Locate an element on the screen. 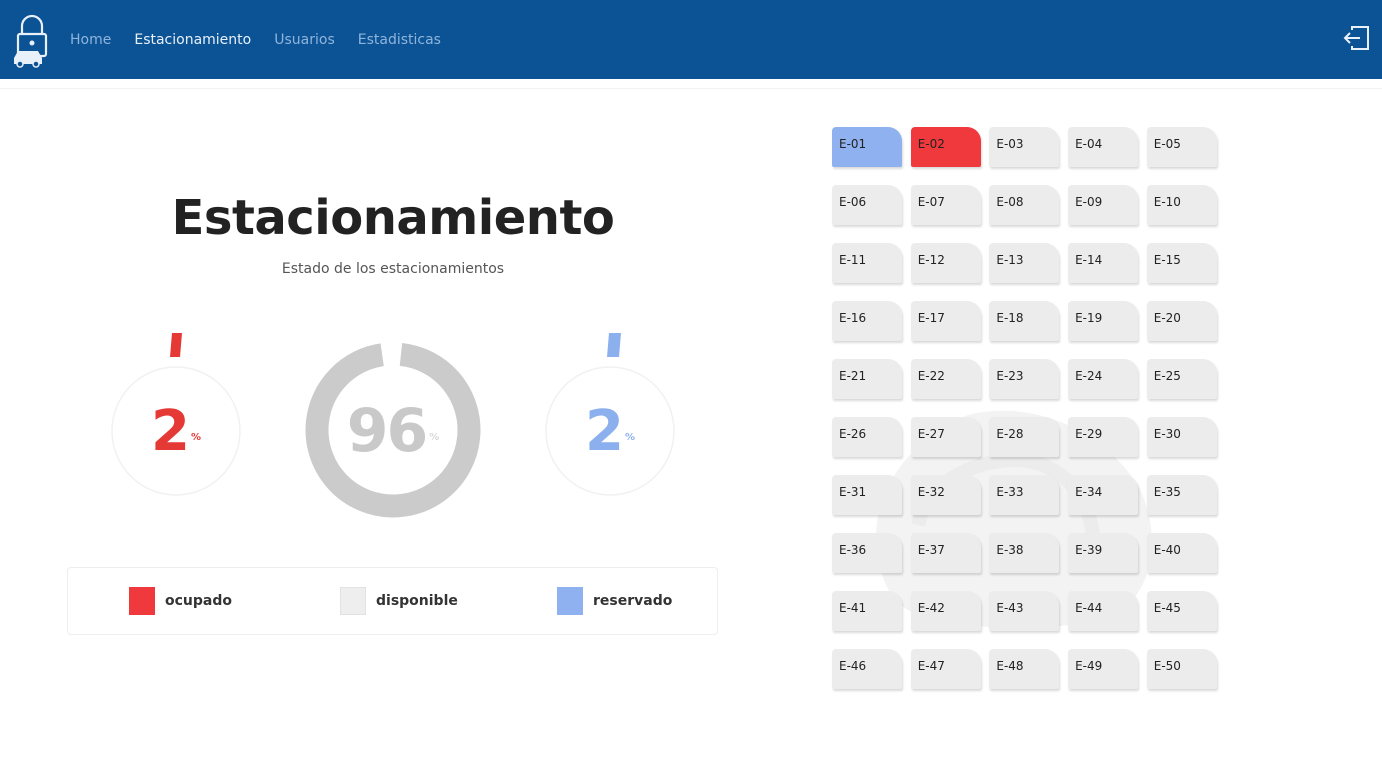 This screenshot has height=780, width=1382. parking-spot-e-40: E-40 is located at coordinates (1181, 553).